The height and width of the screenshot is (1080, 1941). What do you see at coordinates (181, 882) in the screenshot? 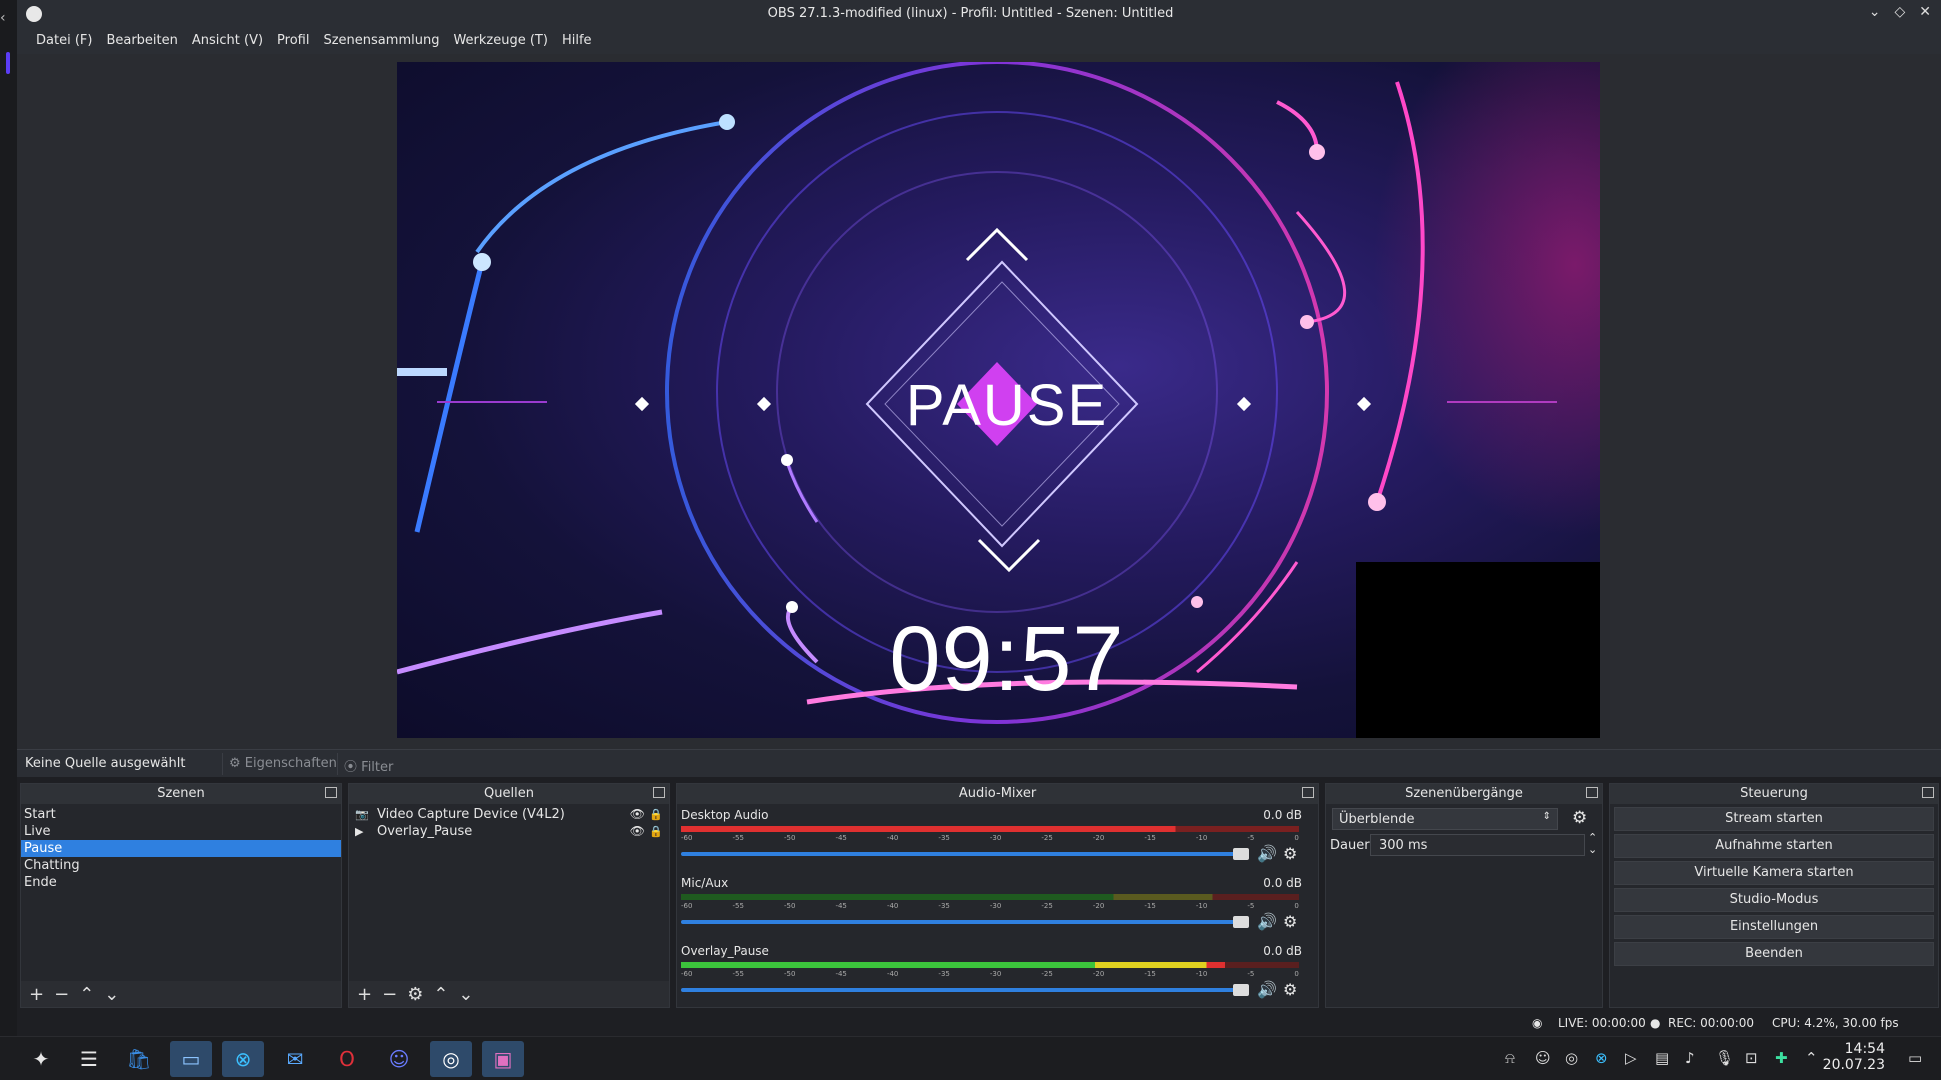
I see `scene-item: Ende` at bounding box center [181, 882].